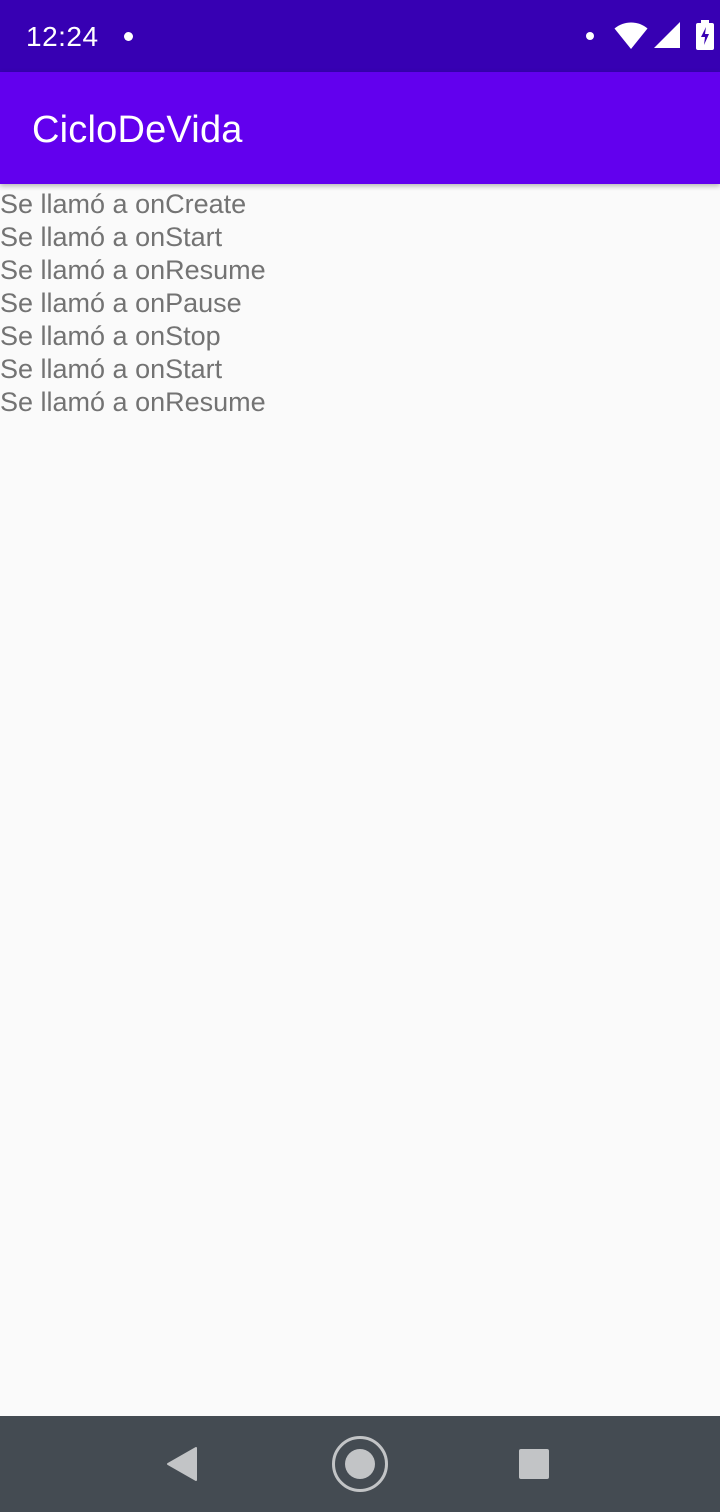  What do you see at coordinates (62, 36) in the screenshot?
I see `status-time: 12:24` at bounding box center [62, 36].